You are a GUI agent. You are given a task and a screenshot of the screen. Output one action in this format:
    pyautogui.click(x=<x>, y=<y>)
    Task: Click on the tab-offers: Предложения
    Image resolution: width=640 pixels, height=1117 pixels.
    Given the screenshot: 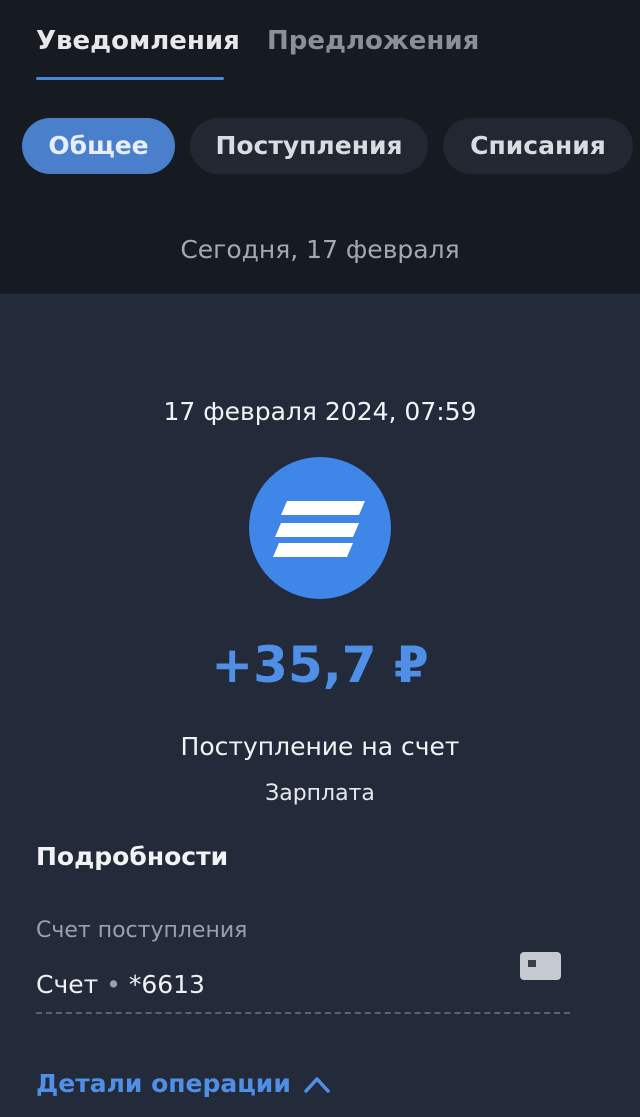 What is the action you would take?
    pyautogui.click(x=373, y=41)
    